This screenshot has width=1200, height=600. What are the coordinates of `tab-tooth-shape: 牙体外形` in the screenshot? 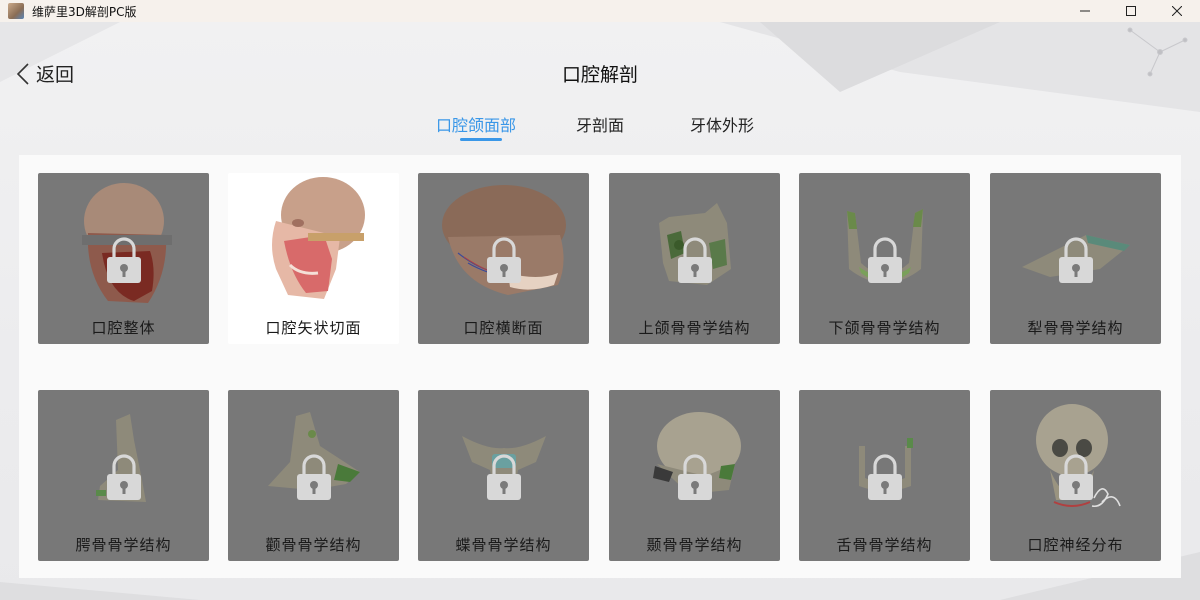 It's located at (722, 124).